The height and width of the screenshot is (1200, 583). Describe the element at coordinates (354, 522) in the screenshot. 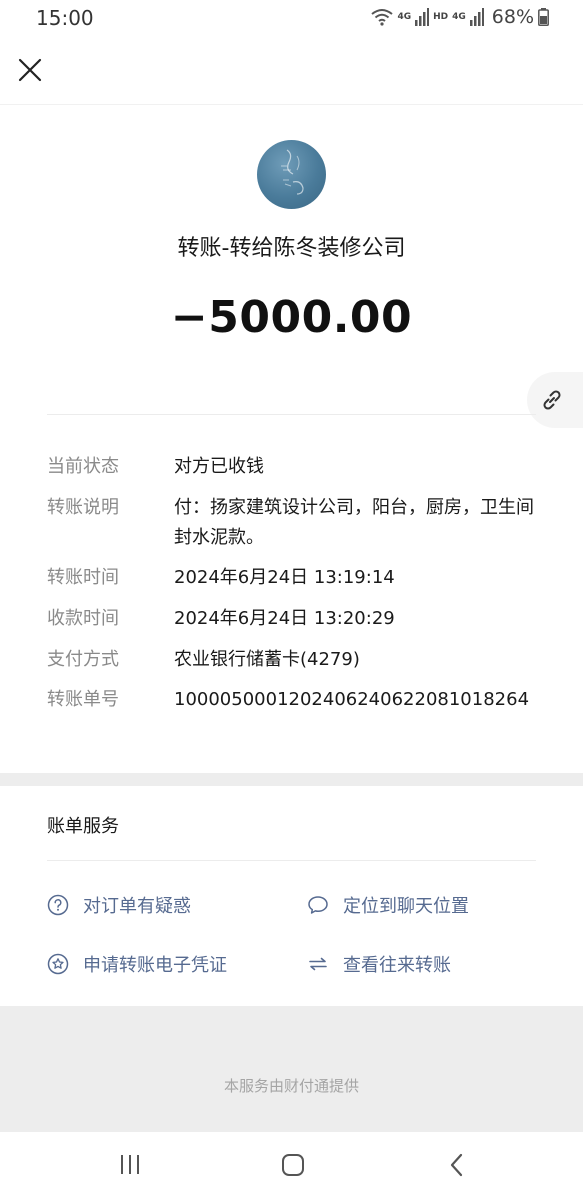

I see `detail-value: 付：扬家建筑设计公司，阳台，厨房，卫生间封水泥款。` at that location.